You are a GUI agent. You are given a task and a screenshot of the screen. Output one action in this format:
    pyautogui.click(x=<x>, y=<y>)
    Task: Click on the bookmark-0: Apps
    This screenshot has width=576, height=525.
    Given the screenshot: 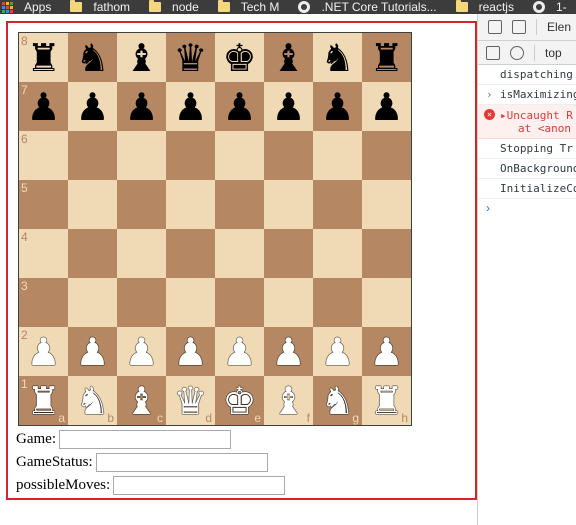 What is the action you would take?
    pyautogui.click(x=27, y=7)
    